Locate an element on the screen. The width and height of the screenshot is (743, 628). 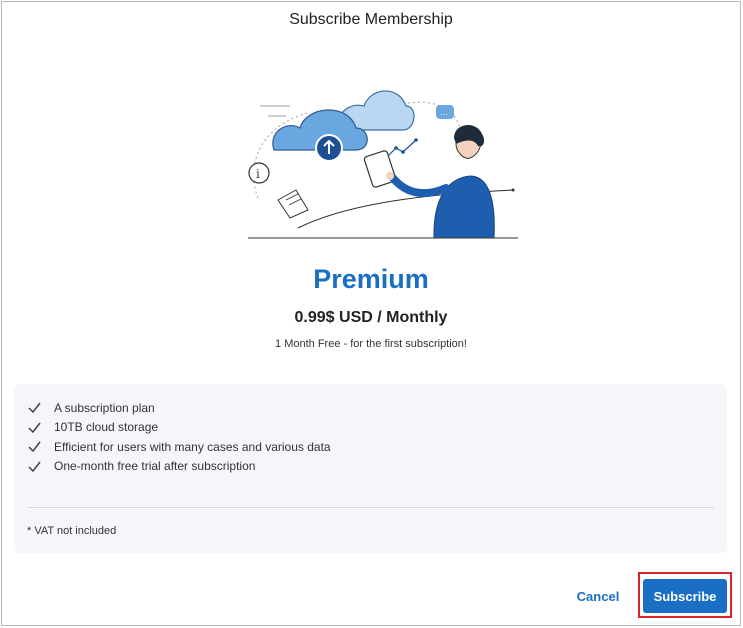
divider is located at coordinates (370, 507).